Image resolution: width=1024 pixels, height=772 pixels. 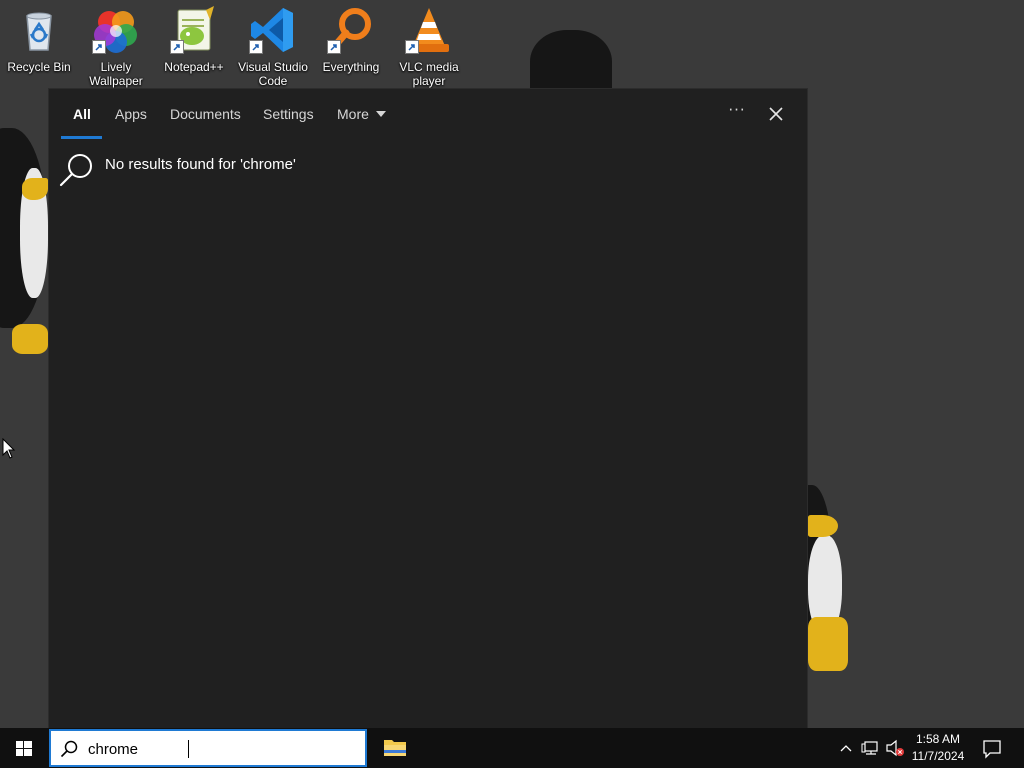 I want to click on desktop-icon-lively-wallpaper: Lively Wallpaper, so click(x=116, y=46).